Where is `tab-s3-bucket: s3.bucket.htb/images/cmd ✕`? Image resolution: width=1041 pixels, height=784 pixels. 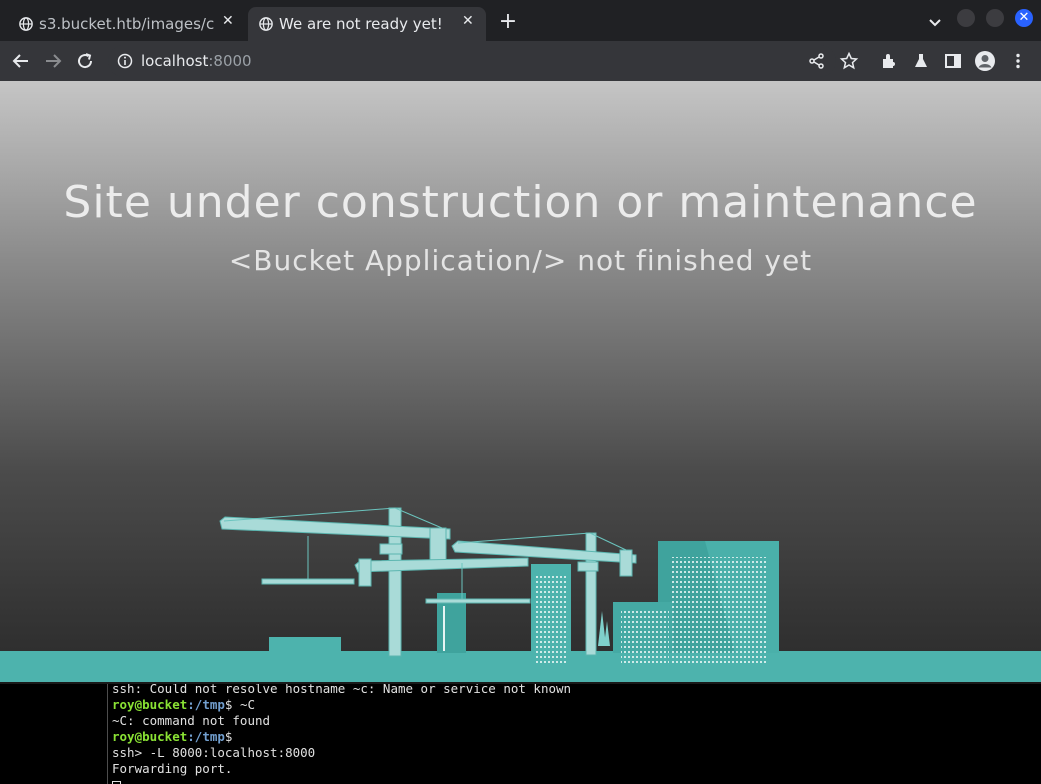 tab-s3-bucket: s3.bucket.htb/images/cmd ✕ is located at coordinates (126, 24).